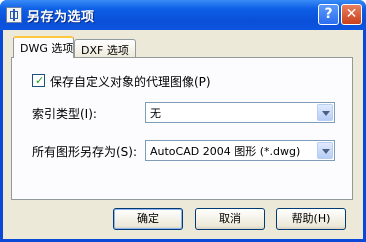 The width and height of the screenshot is (366, 242). What do you see at coordinates (328, 14) in the screenshot?
I see `titlebar-help-button: ?` at bounding box center [328, 14].